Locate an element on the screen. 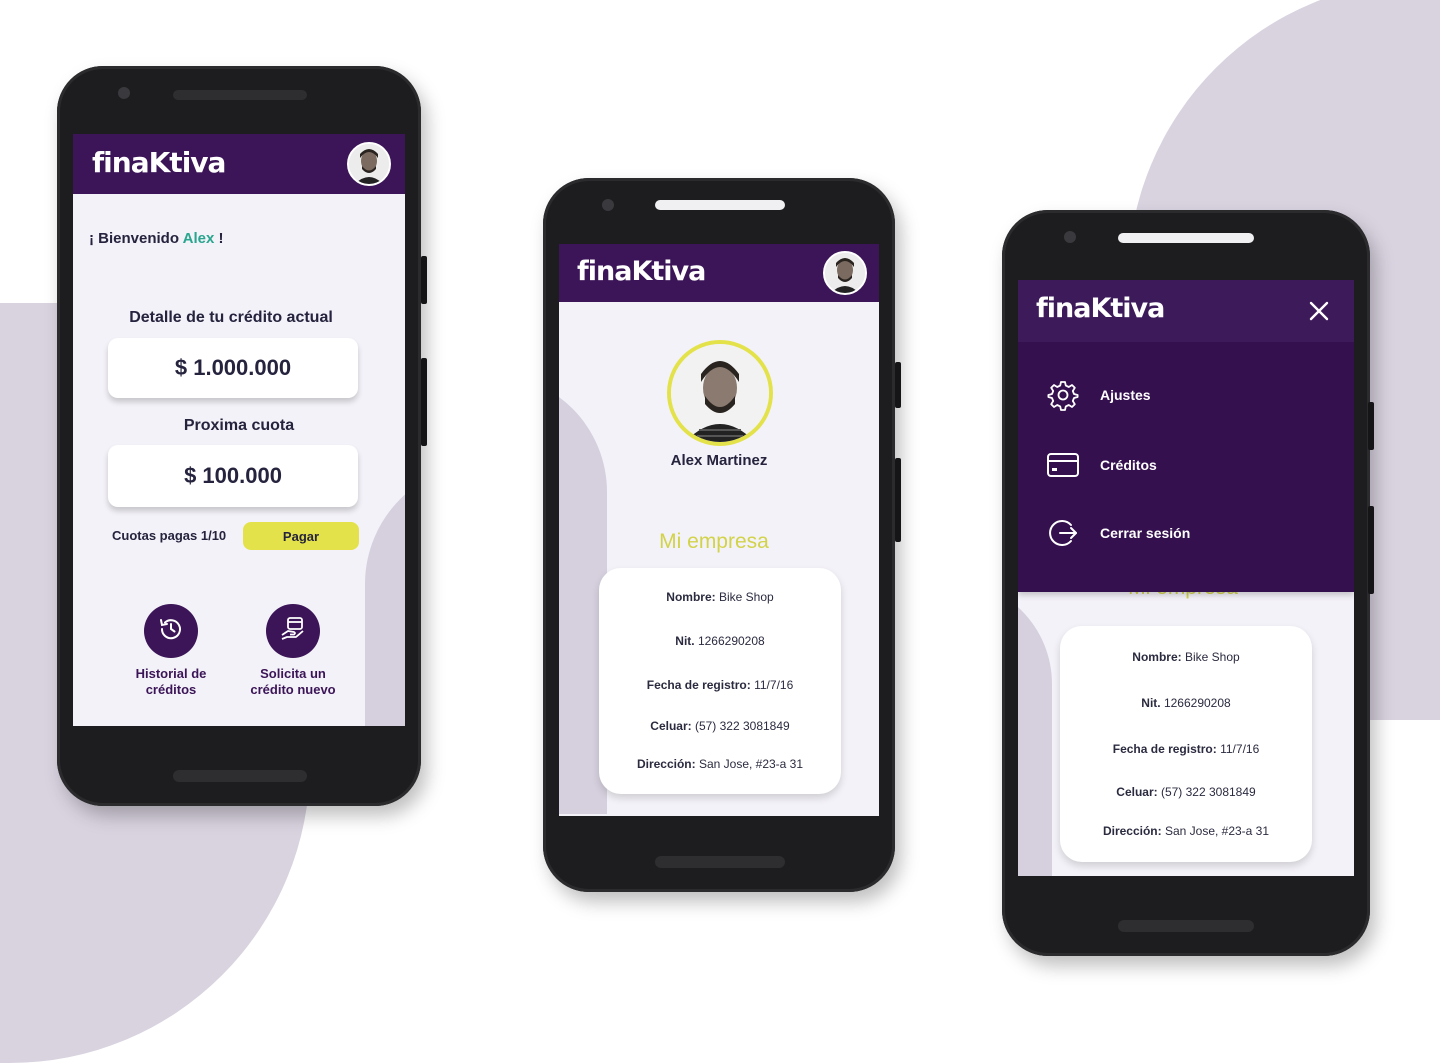 This screenshot has height=1063, width=1440. menu-item-settings: Ajustes is located at coordinates (1098, 395).